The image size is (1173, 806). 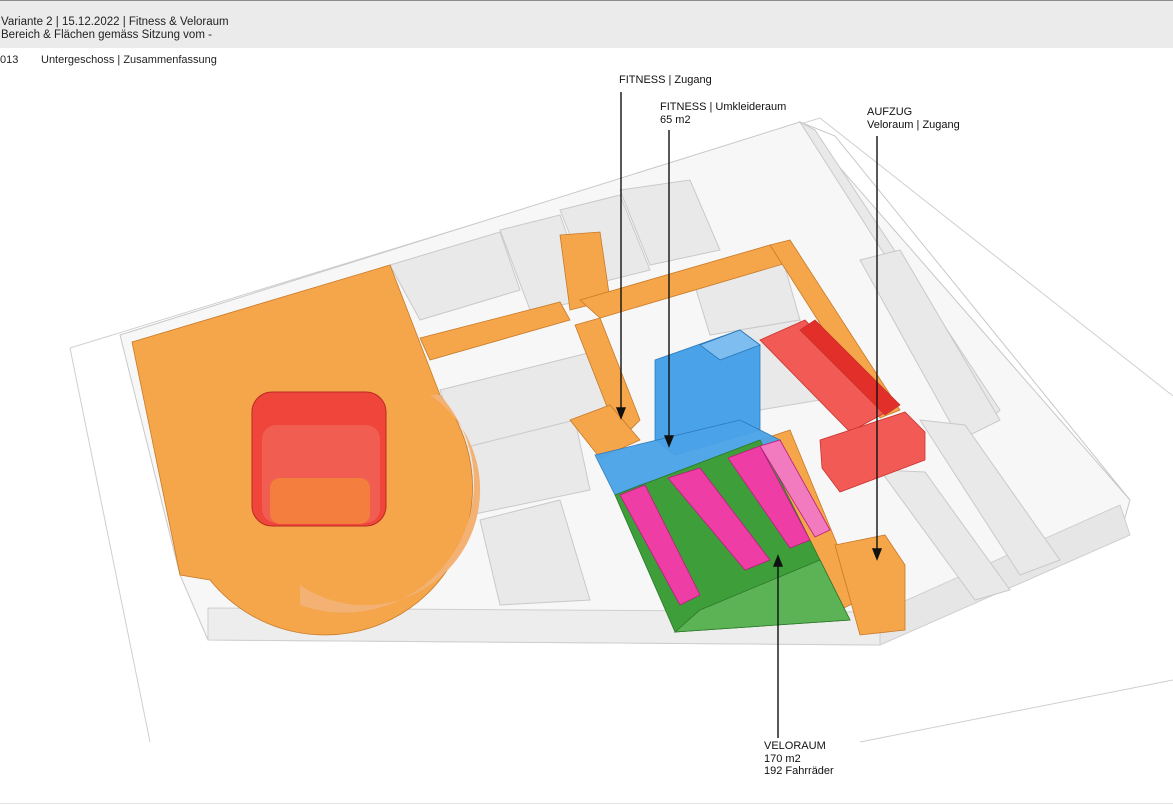 I want to click on label-aufzug: AUFZUG Veloraum | Zugang, so click(x=913, y=118).